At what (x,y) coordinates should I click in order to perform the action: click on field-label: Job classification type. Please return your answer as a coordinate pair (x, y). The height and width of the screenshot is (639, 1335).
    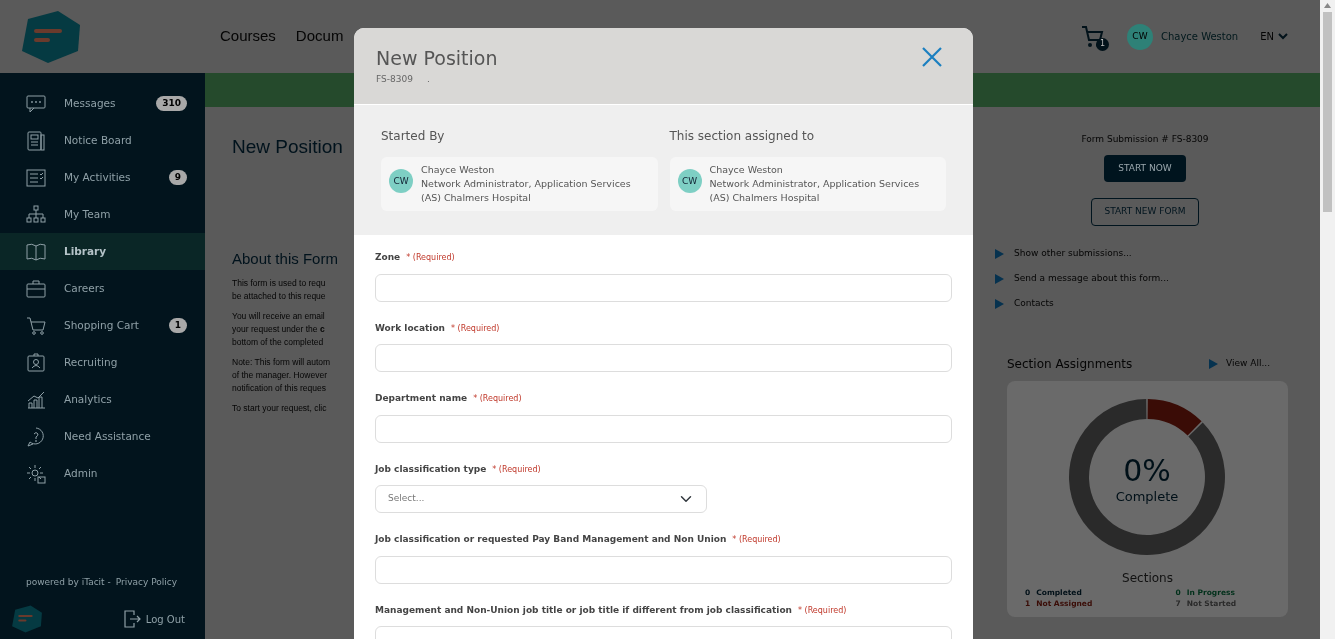
    Looking at the image, I should click on (431, 469).